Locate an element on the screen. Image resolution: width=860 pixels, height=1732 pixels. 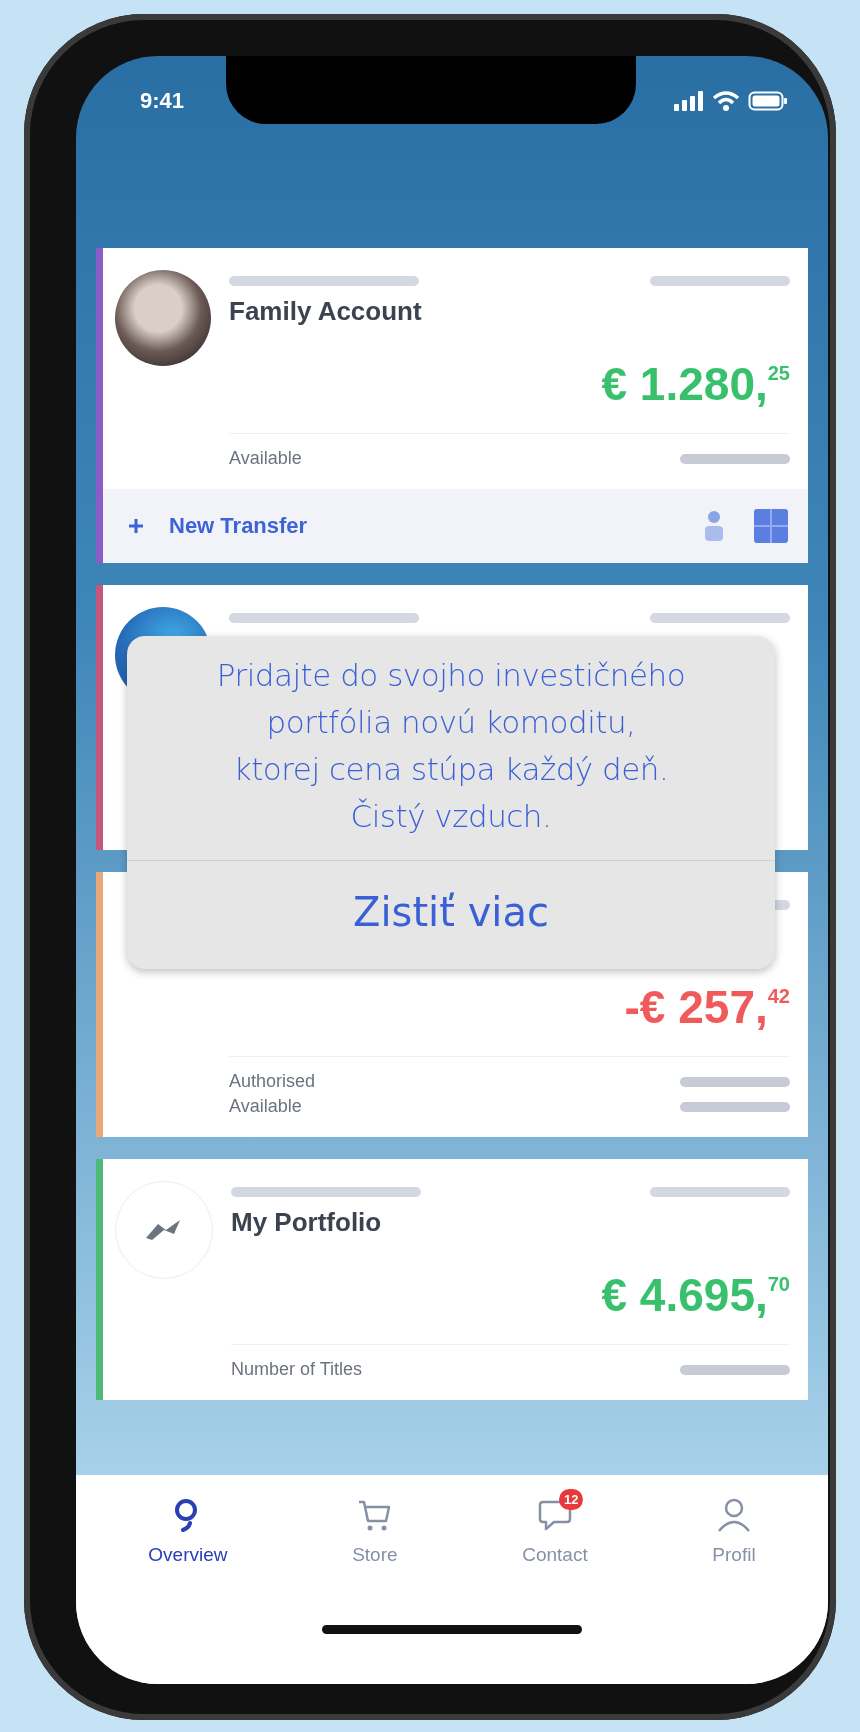
account-balance: € 4.695,$^{70}$ is located at coordinates (695, 1295).